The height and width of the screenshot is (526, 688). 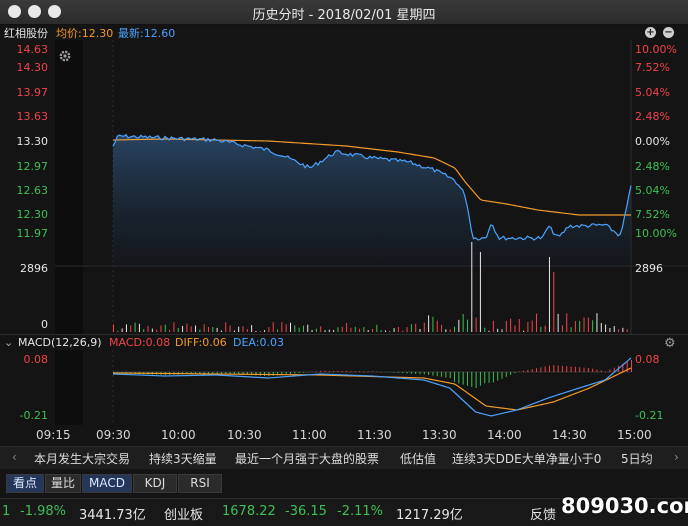 I want to click on ticker-tag: 最近一个月强于大盘的股票, so click(x=307, y=458).